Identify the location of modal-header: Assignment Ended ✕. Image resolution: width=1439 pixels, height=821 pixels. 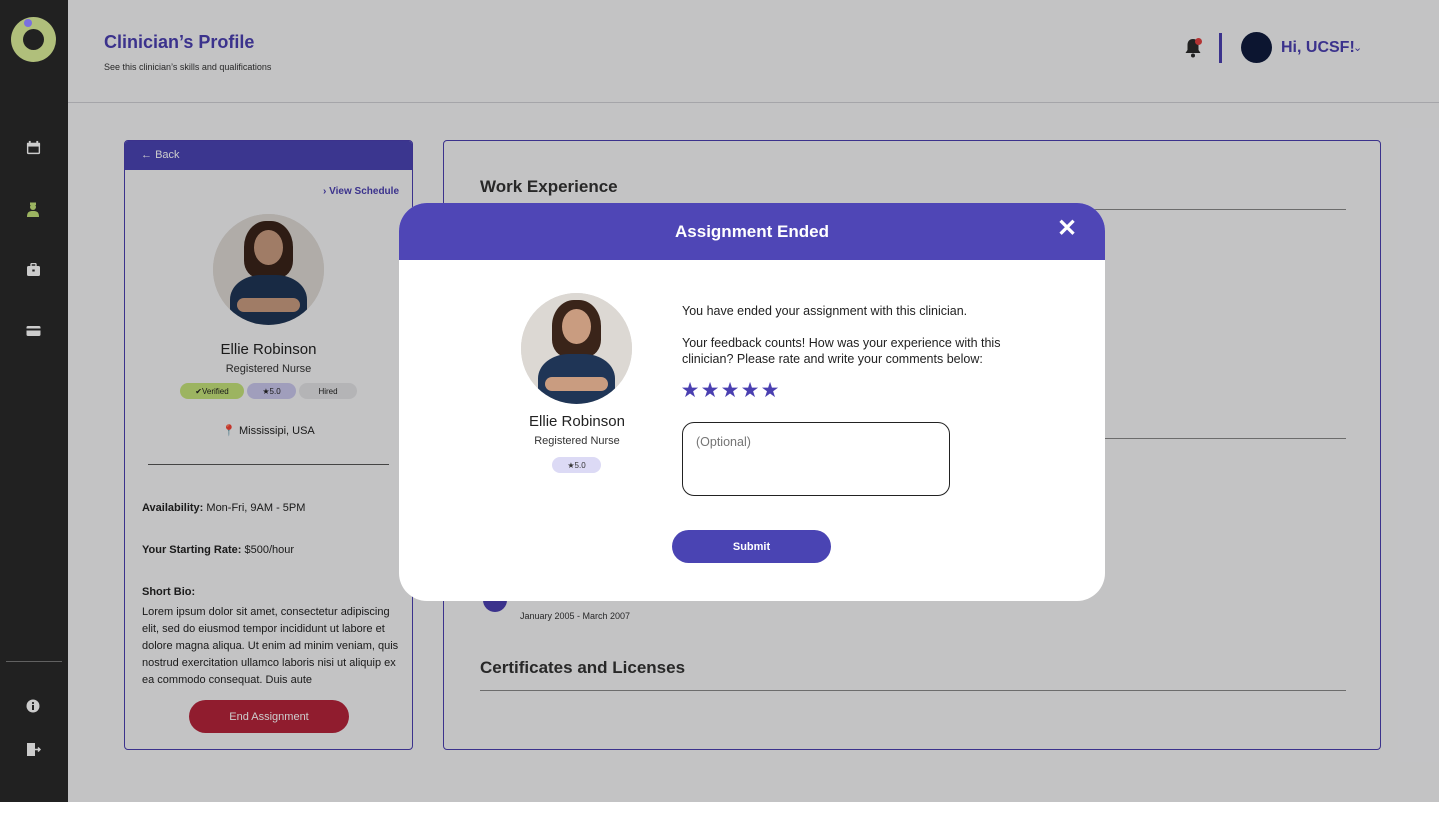
(752, 231).